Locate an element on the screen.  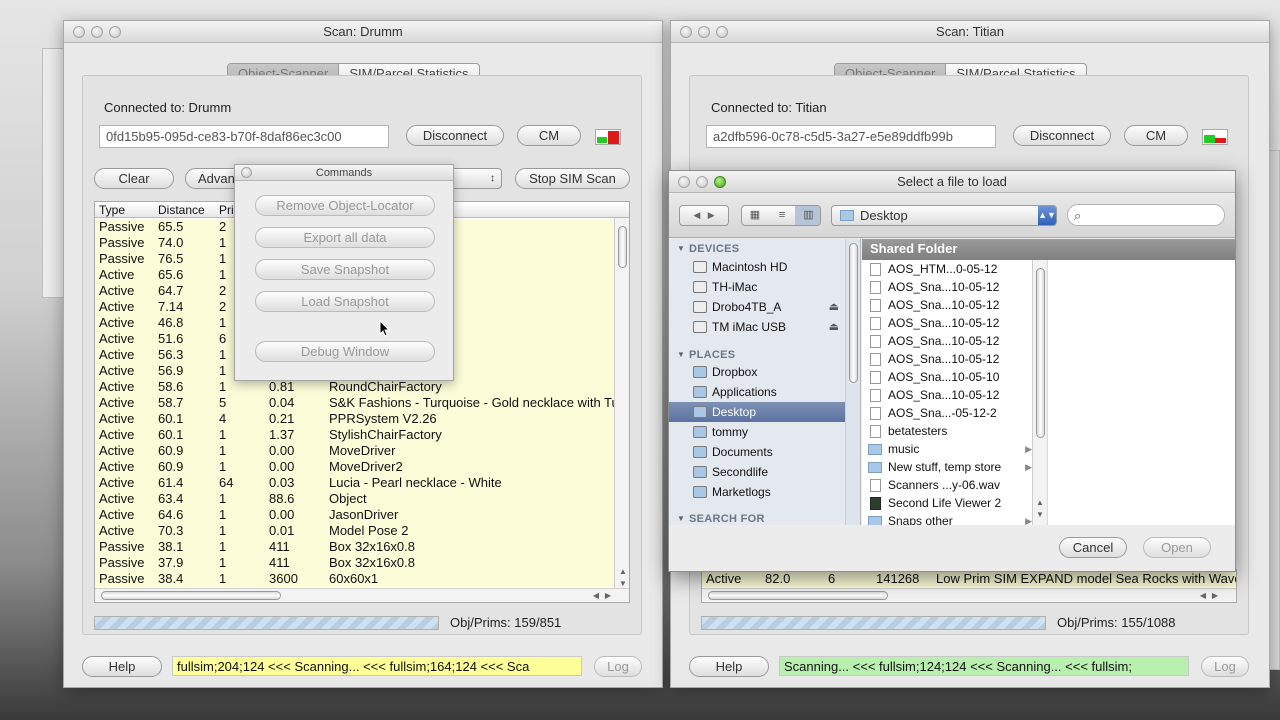
remove-object-locator-button: Remove Object-Locator is located at coordinates (345, 205).